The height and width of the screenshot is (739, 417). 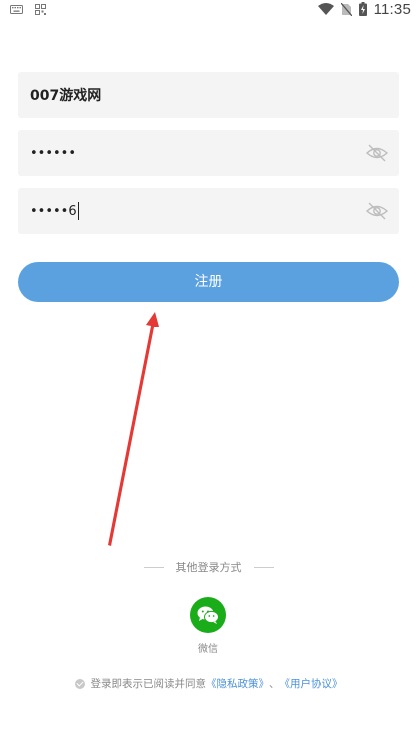 What do you see at coordinates (16, 9) in the screenshot?
I see `keyboard-icon` at bounding box center [16, 9].